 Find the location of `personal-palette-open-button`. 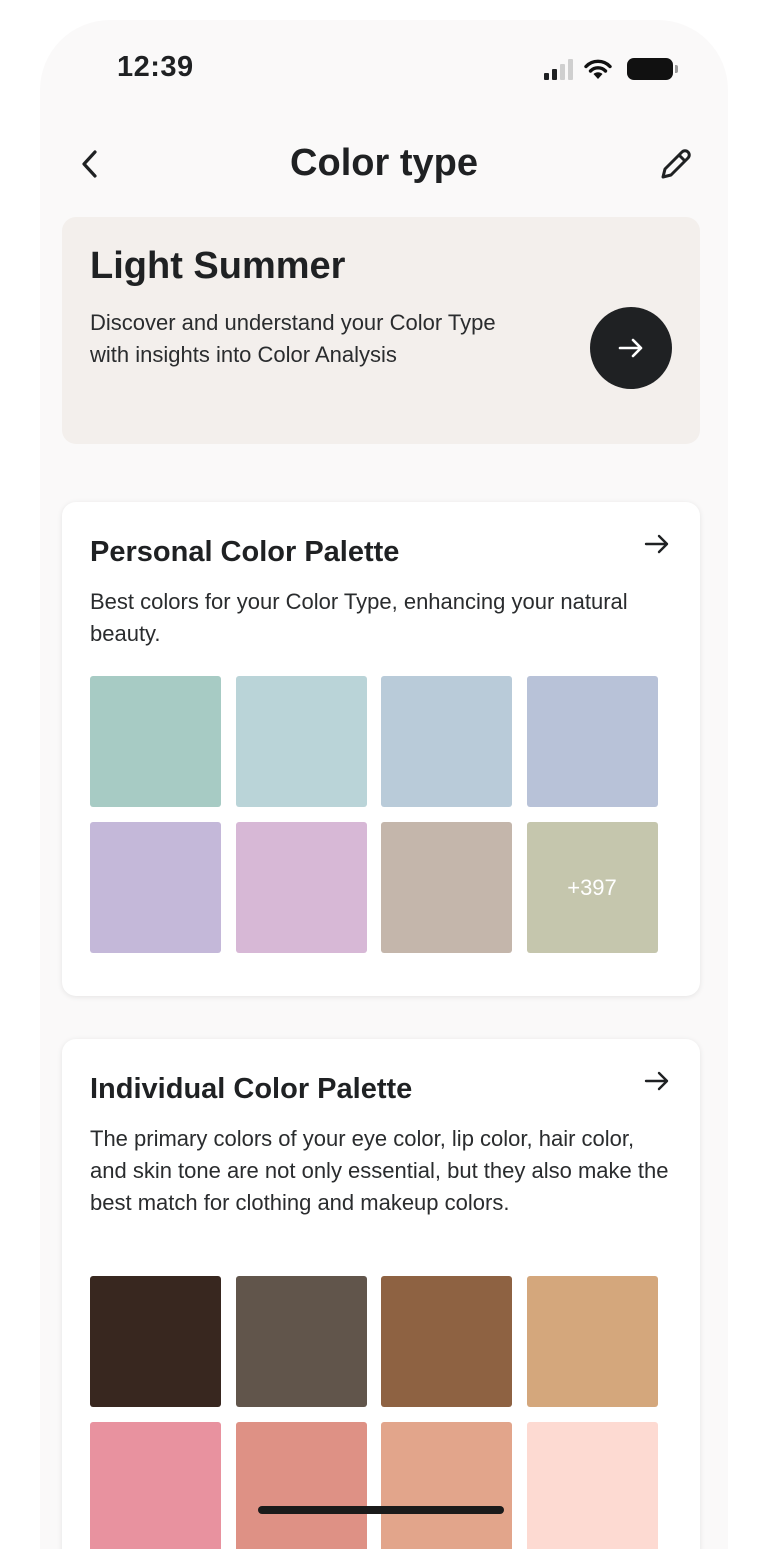

personal-palette-open-button is located at coordinates (657, 544).